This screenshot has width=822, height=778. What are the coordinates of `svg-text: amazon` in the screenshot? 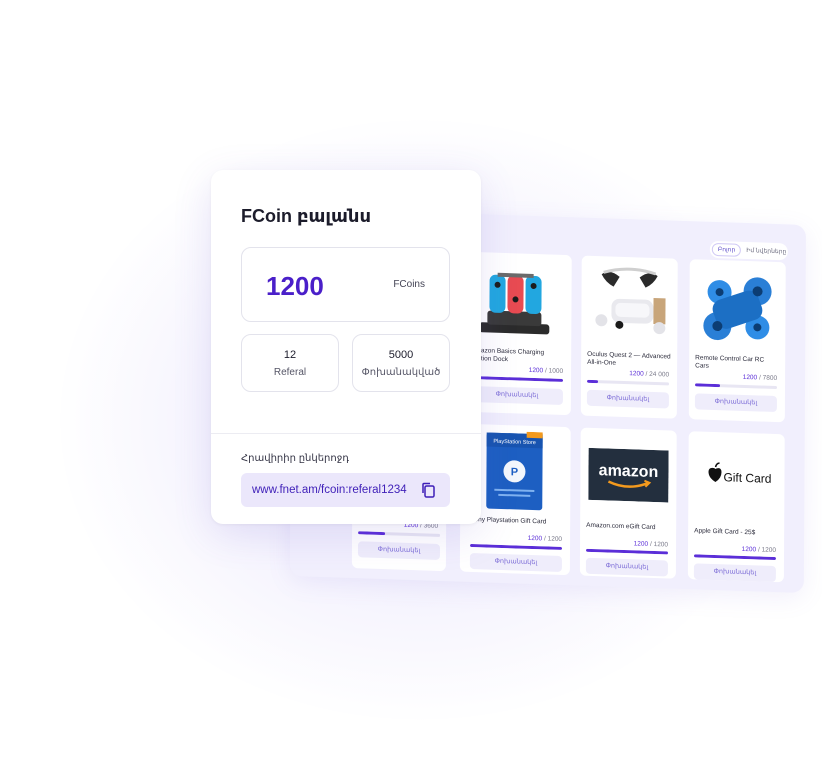 It's located at (629, 471).